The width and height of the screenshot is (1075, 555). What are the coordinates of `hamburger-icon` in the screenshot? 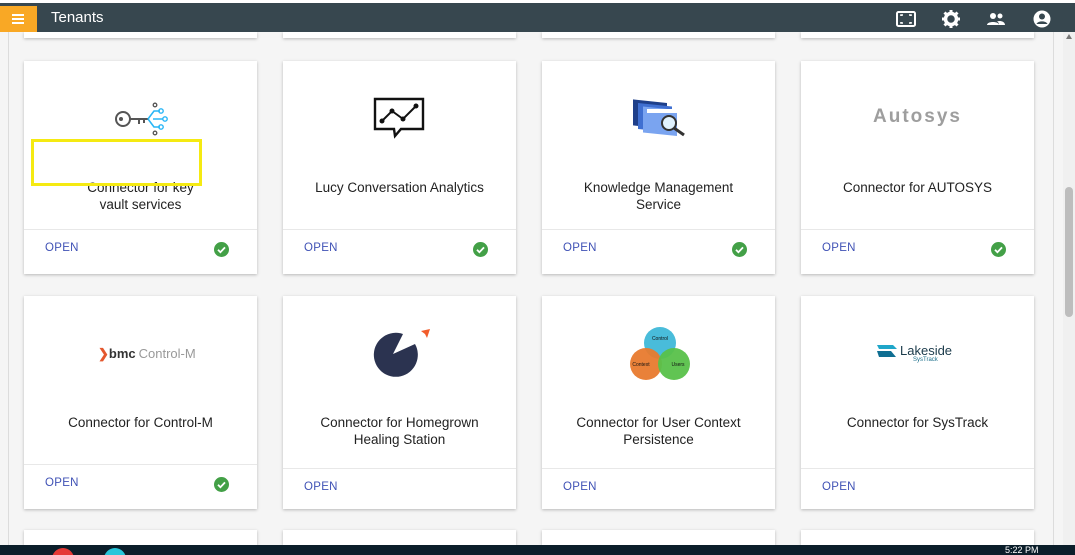 It's located at (18, 15).